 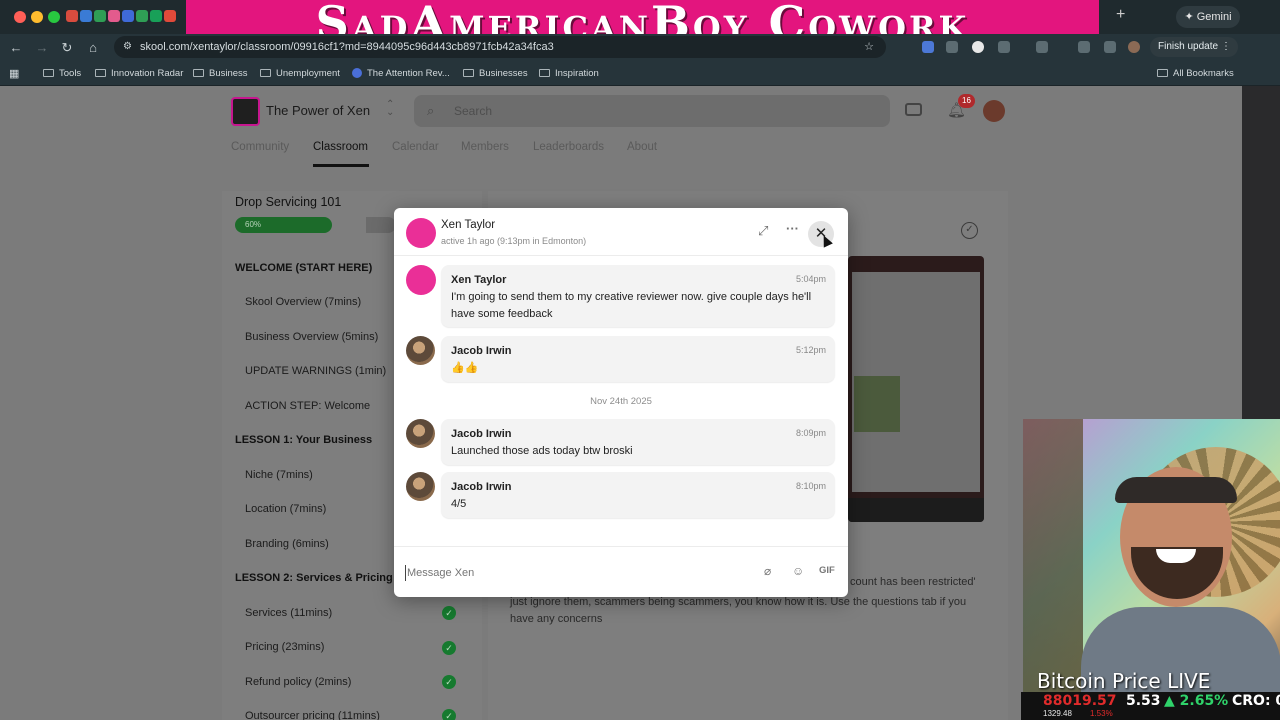 What do you see at coordinates (1256, 701) in the screenshot?
I see `ticker-cro: CRO: 0` at bounding box center [1256, 701].